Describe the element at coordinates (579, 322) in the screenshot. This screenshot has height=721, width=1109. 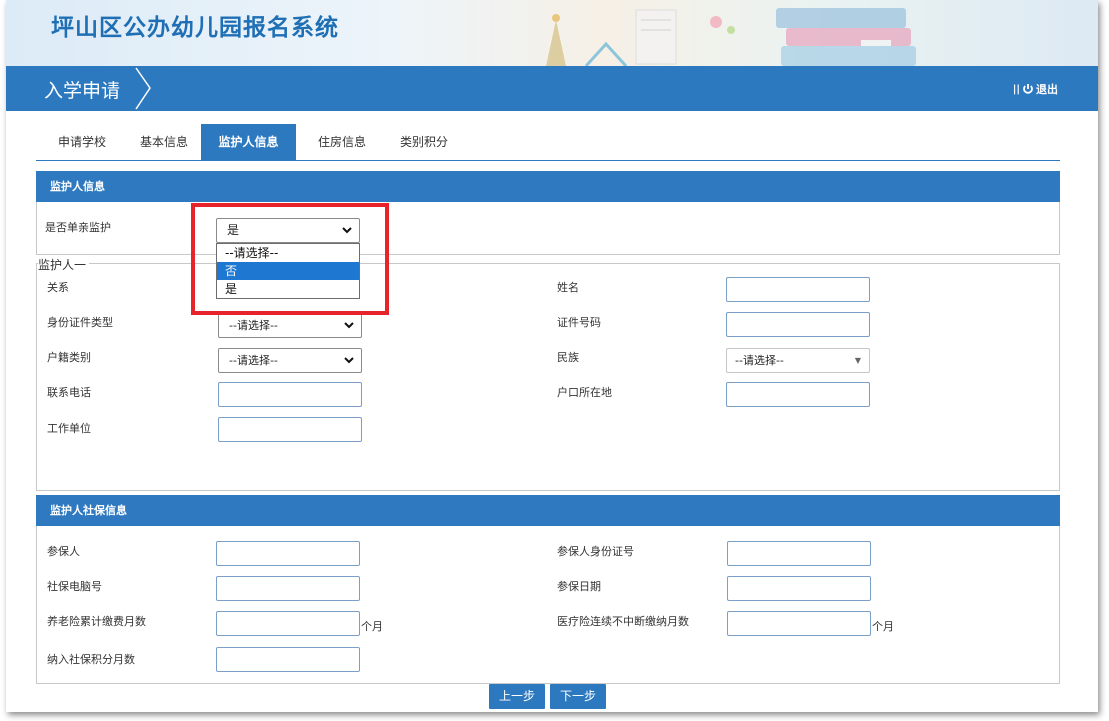
I see `id-number-label: 证件号码` at that location.